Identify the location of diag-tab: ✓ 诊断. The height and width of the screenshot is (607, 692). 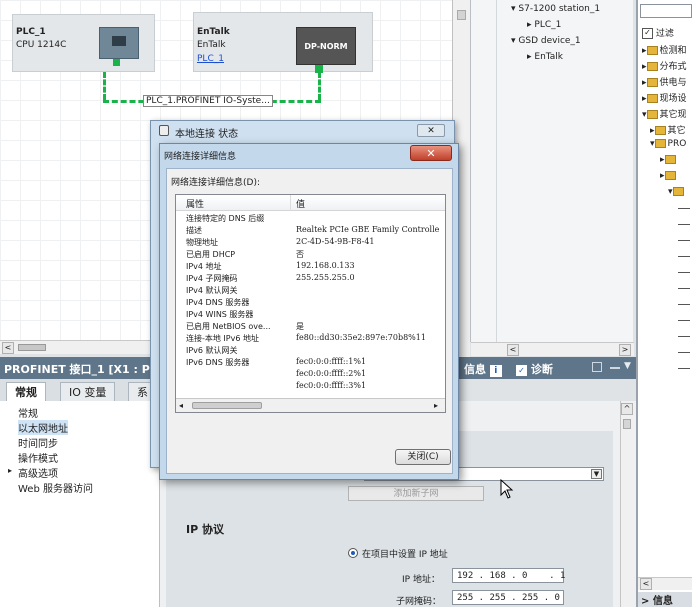
(534, 369).